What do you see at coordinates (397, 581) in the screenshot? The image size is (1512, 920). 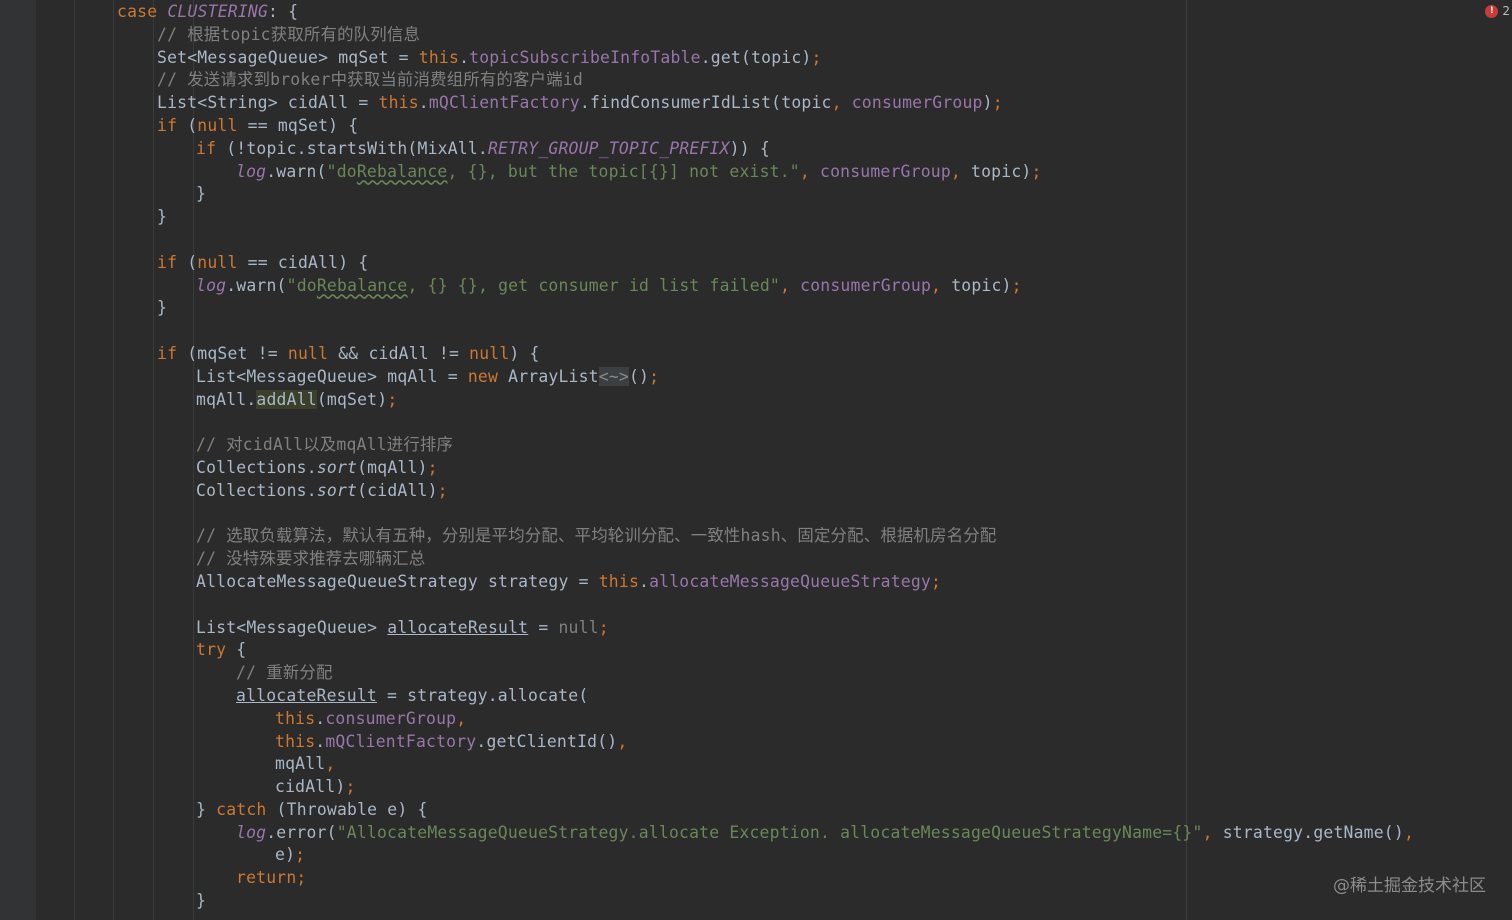 I see `code-text: AllocateMessageQueueStrategy strategy =` at bounding box center [397, 581].